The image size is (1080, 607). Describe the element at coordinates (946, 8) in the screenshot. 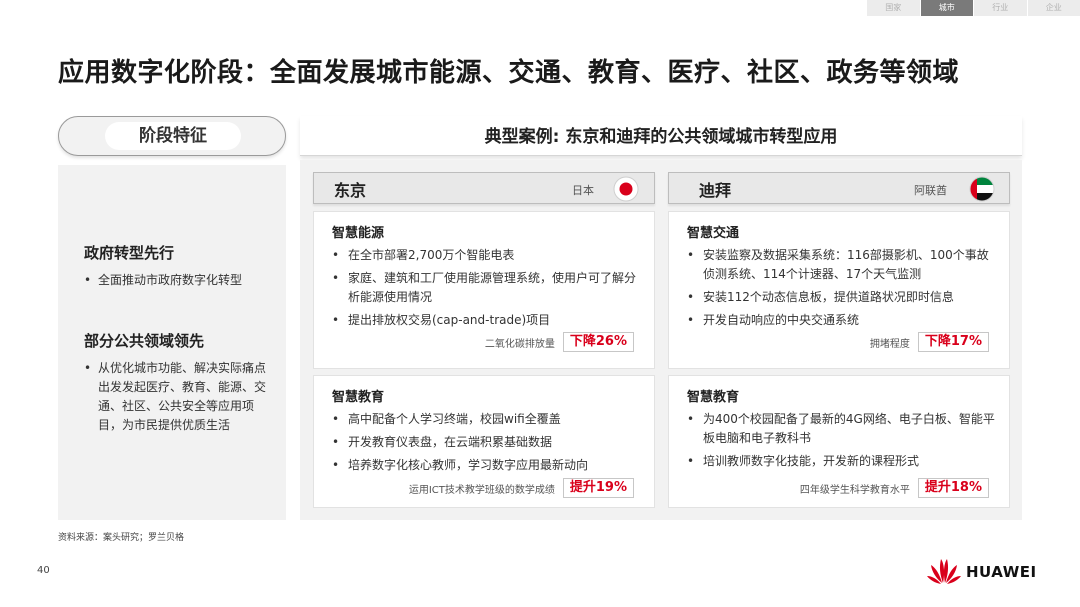

I see `tab-city: 城市` at that location.